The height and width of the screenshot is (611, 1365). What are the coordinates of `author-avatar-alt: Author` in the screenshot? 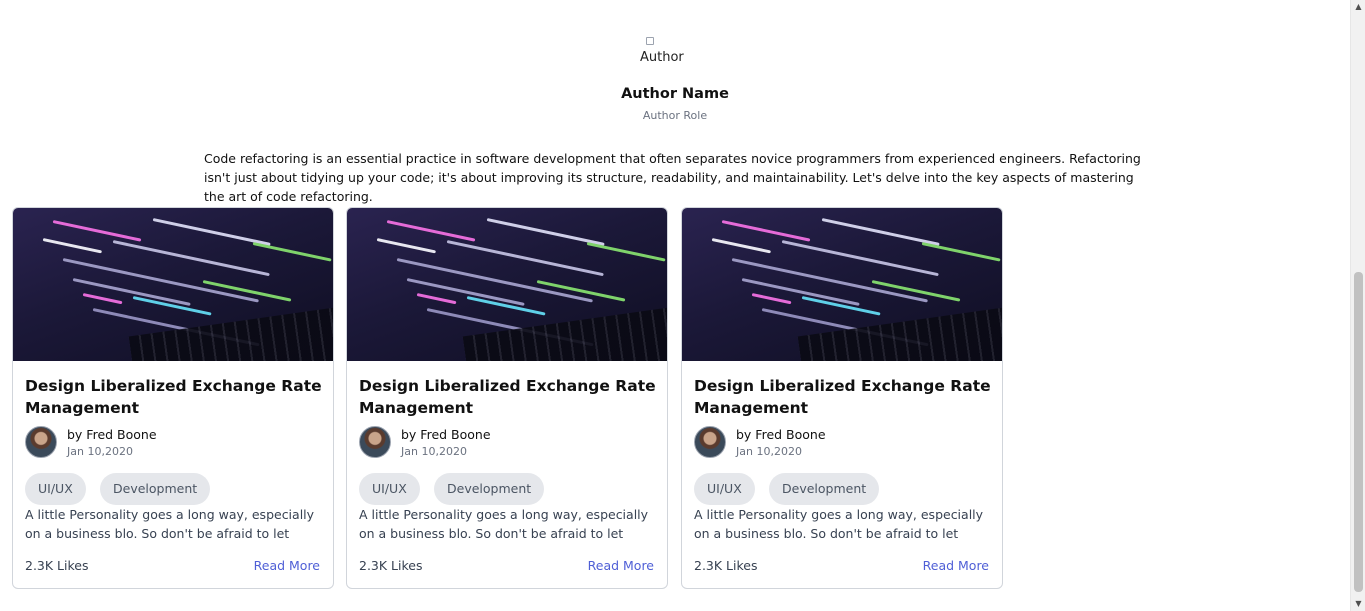 It's located at (662, 57).